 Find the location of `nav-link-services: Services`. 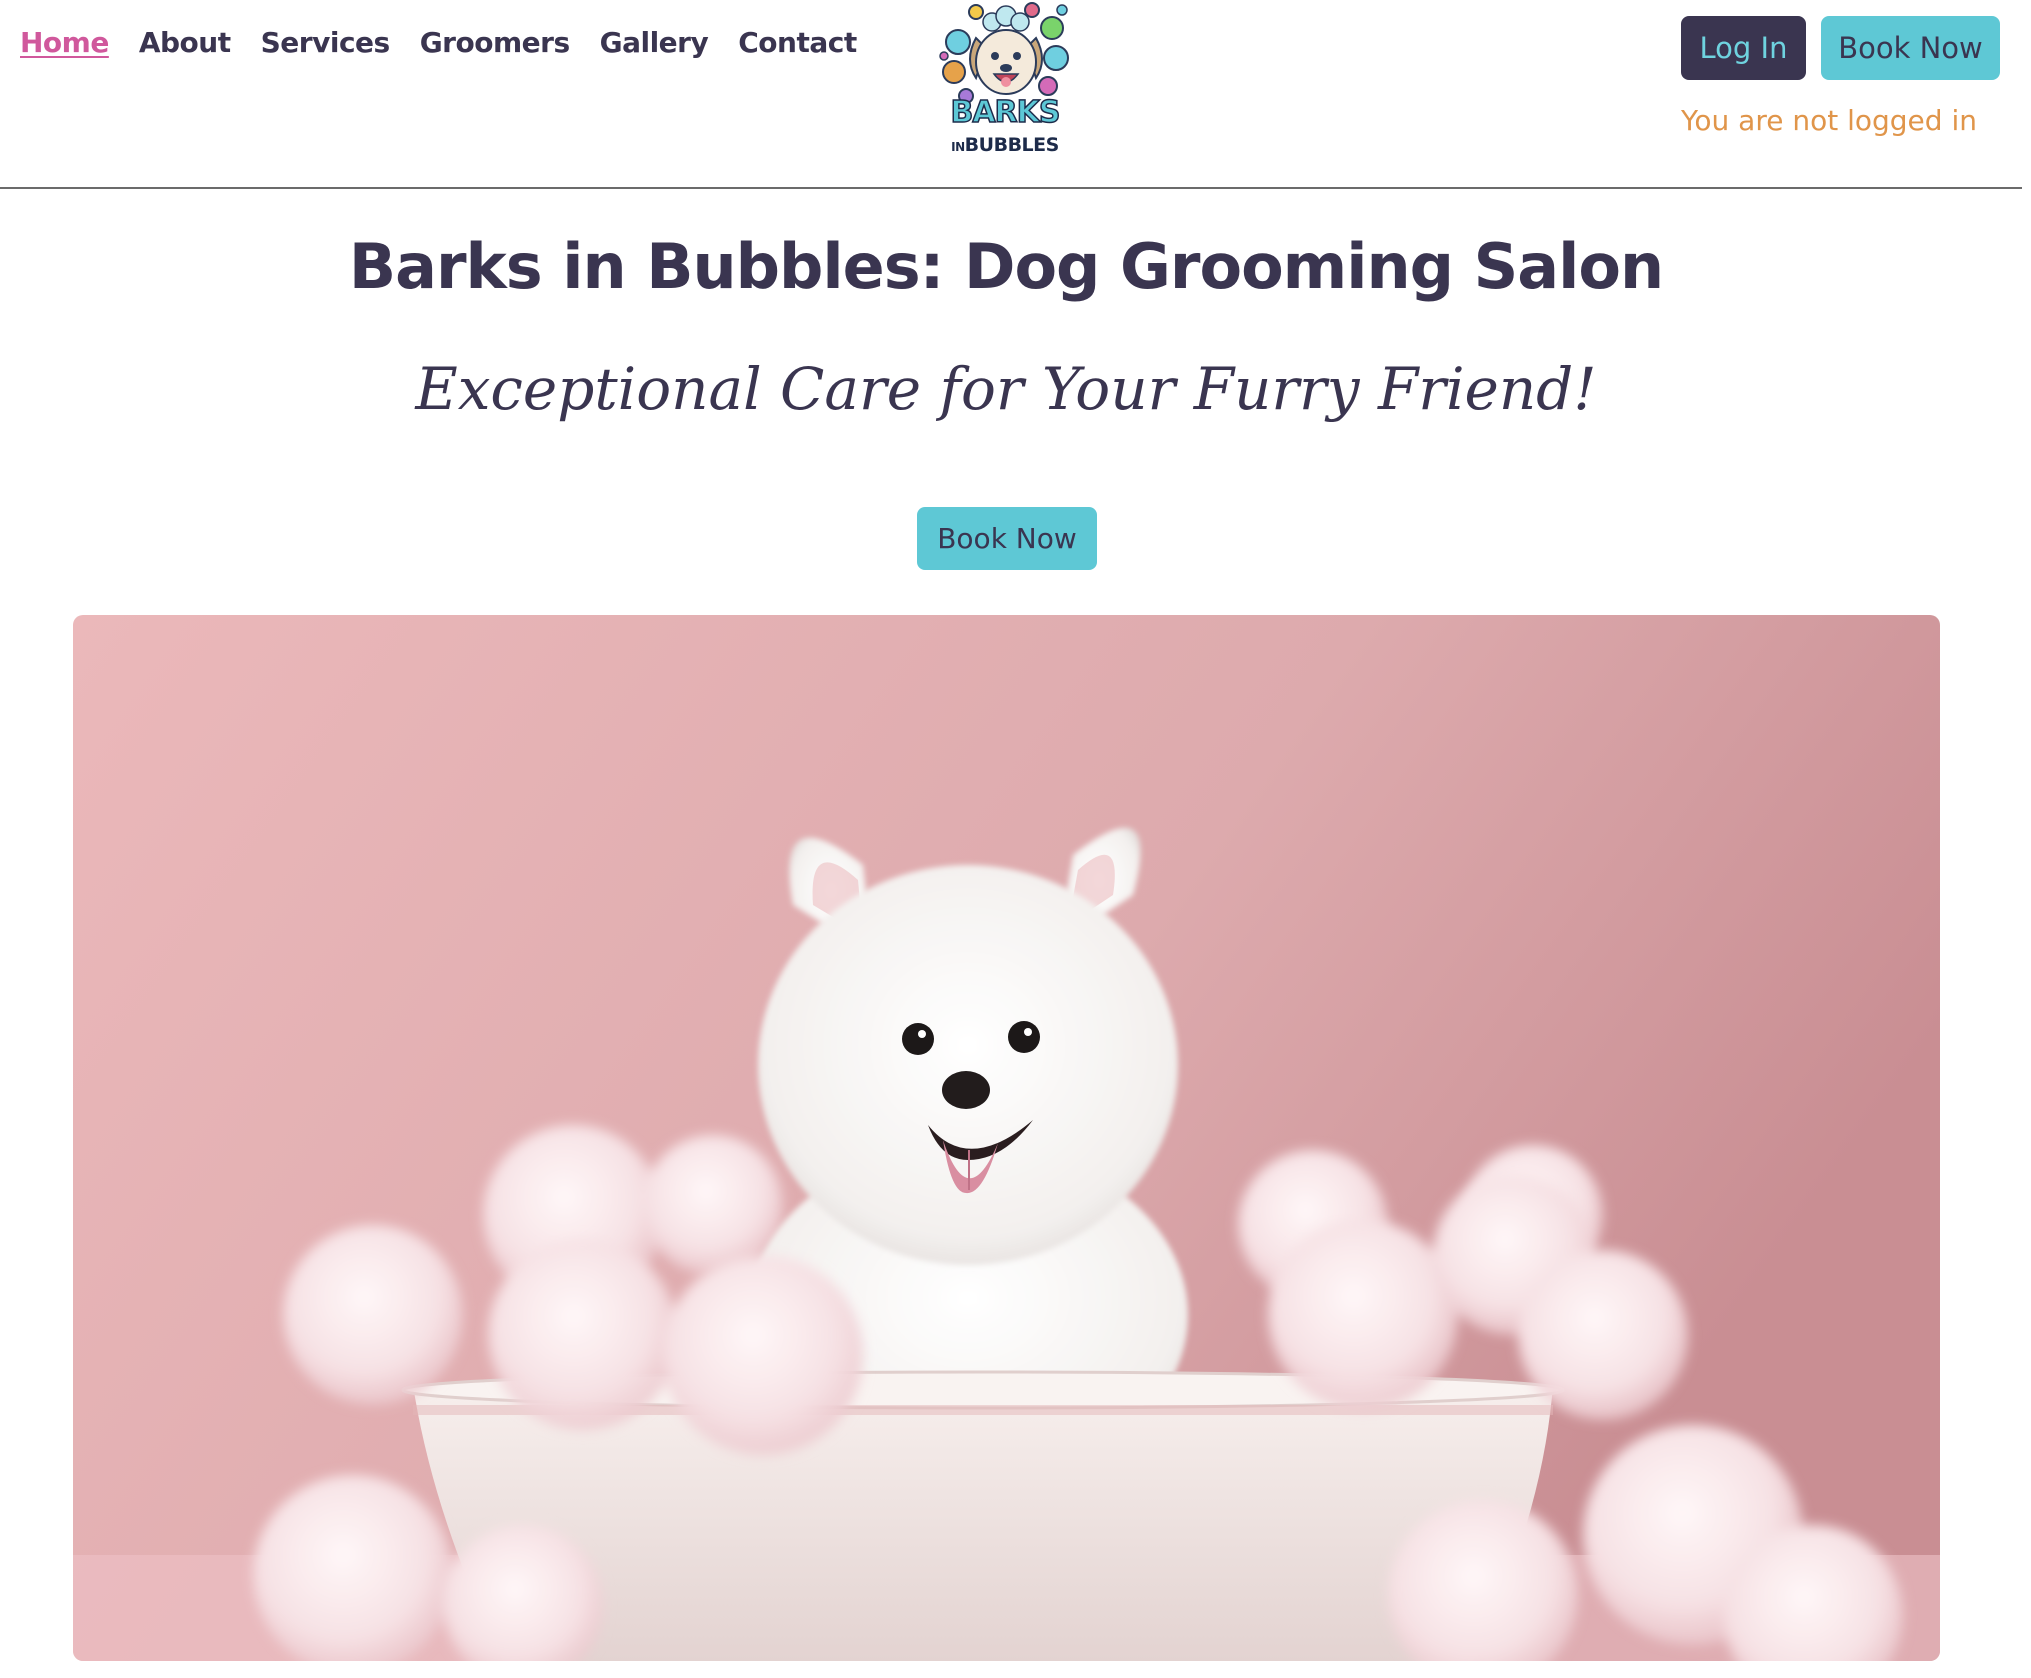

nav-link-services: Services is located at coordinates (326, 42).